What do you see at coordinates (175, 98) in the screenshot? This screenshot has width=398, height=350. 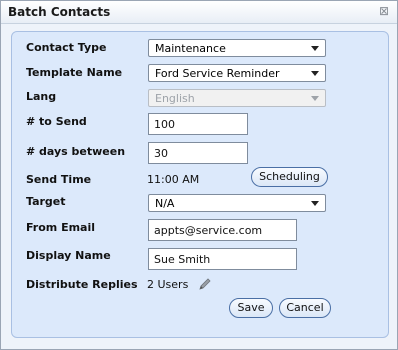 I see `lang-value: English` at bounding box center [175, 98].